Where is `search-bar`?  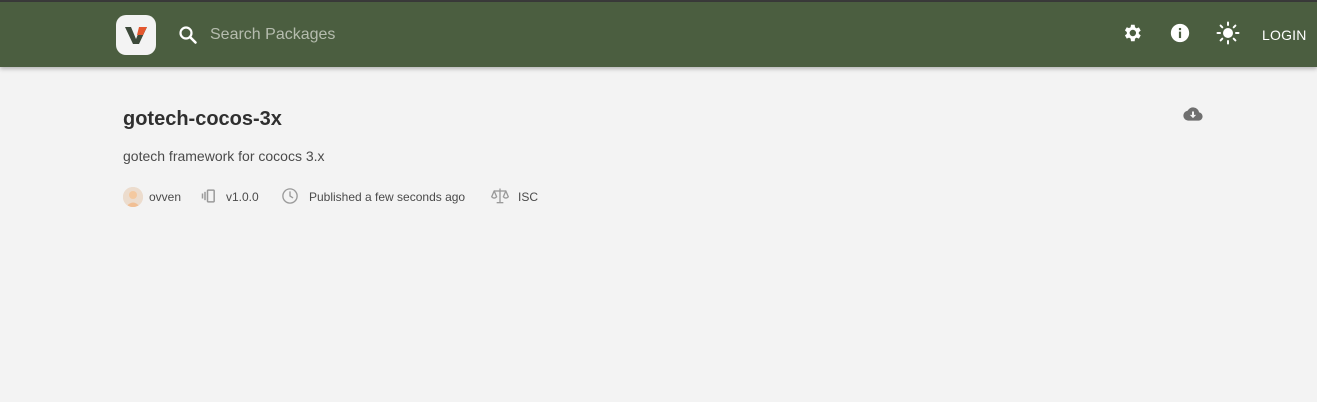 search-bar is located at coordinates (375, 35).